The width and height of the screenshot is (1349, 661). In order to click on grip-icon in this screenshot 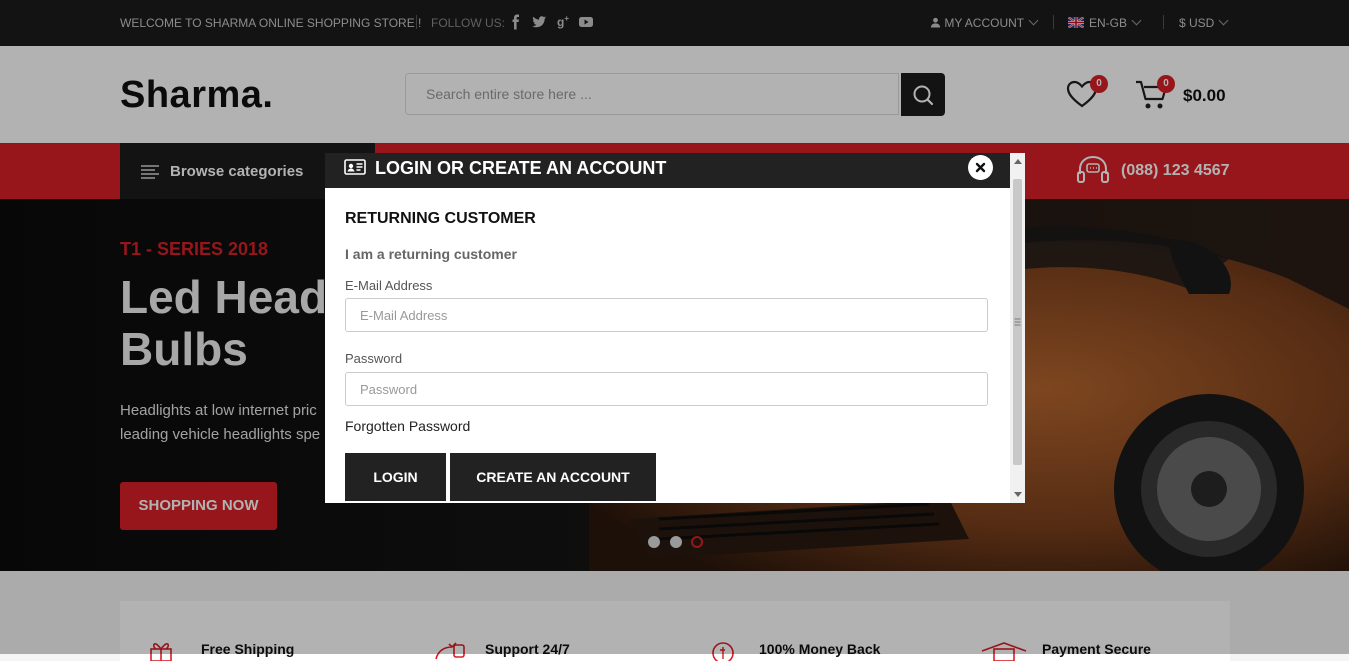, I will do `click(1017, 322)`.